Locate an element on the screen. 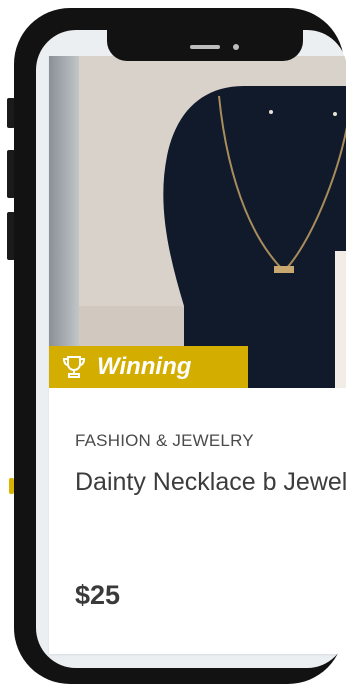 This screenshot has width=346, height=687. adjacent-card-edge is located at coordinates (64, 222).